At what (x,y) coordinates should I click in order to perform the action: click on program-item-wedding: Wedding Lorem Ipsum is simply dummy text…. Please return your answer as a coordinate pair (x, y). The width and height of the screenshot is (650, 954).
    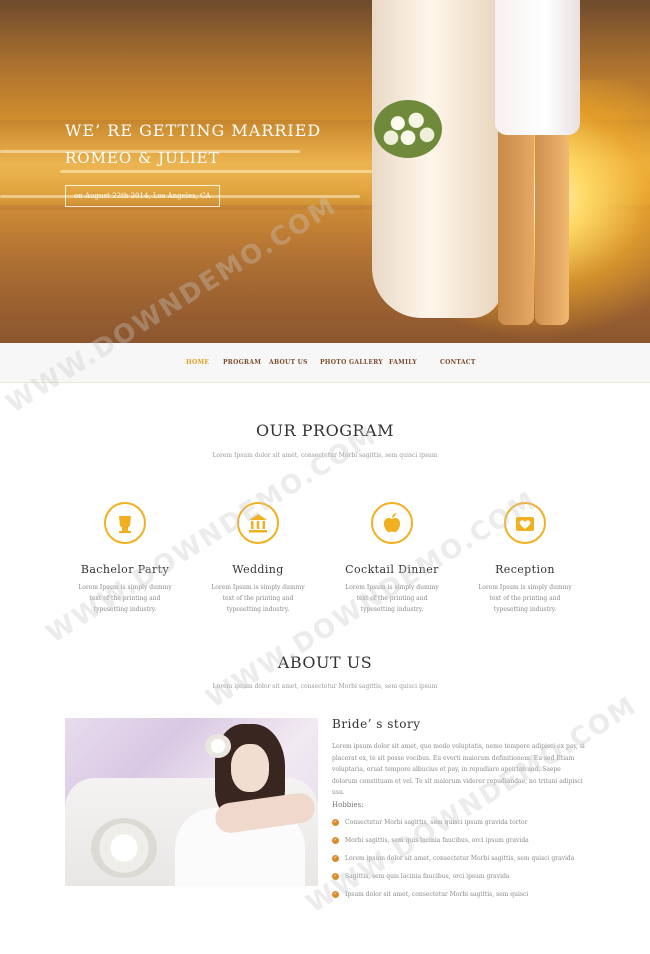
    Looking at the image, I should click on (258, 558).